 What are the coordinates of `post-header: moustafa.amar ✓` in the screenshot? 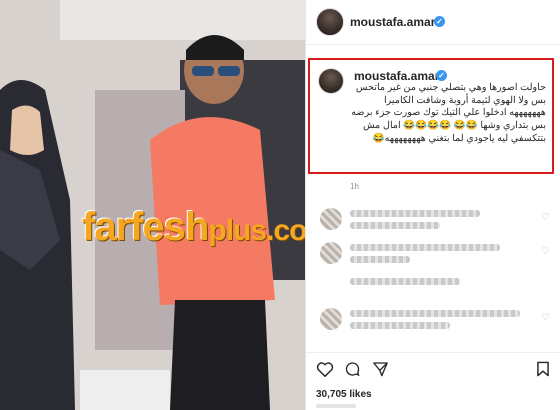 It's located at (433, 22).